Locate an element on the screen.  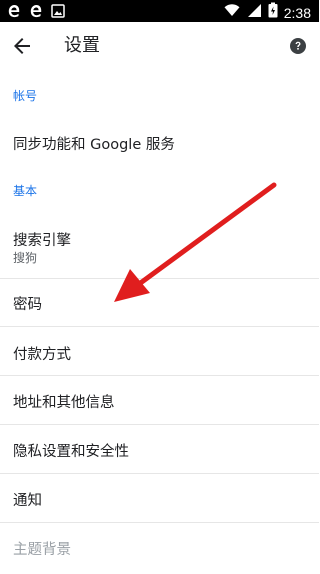
sync-and-google-services-item: 同步功能和 Google 服务 is located at coordinates (159, 142).